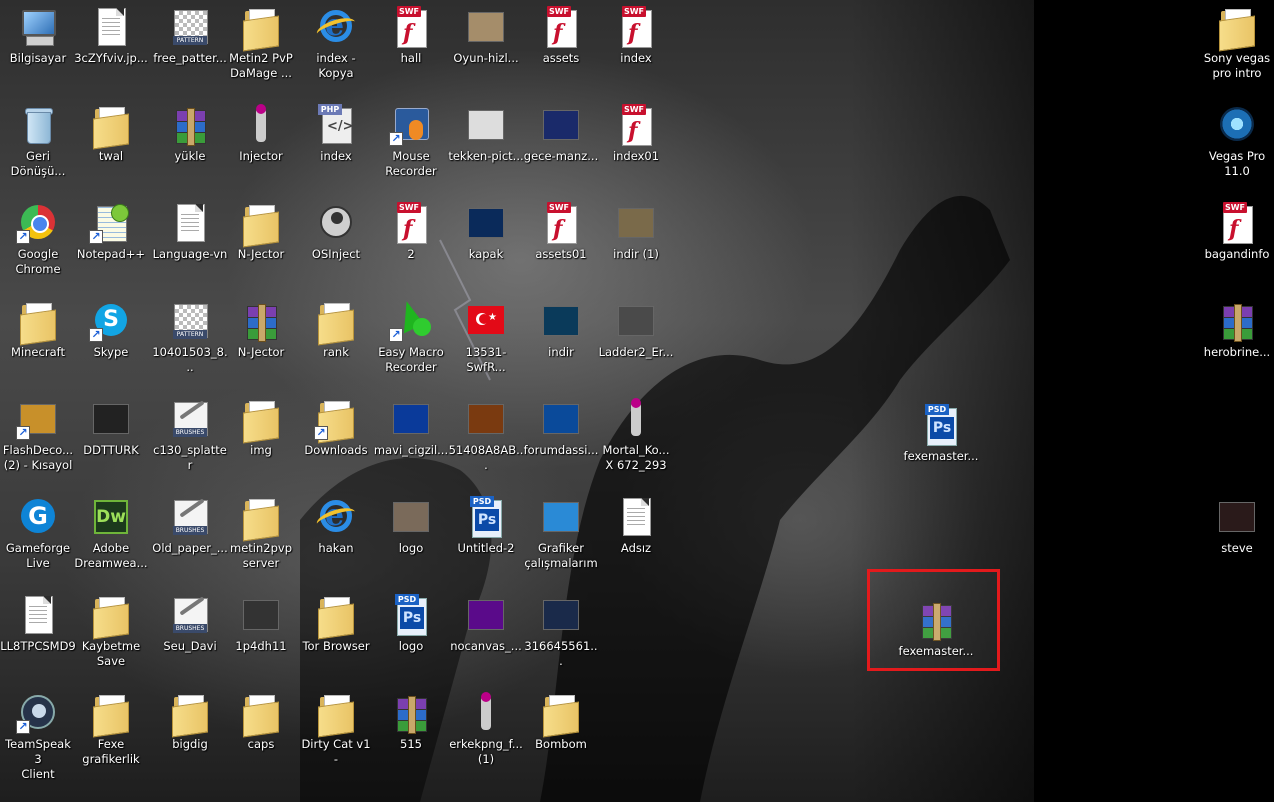  I want to click on gameforge-icon: G, so click(38, 517).